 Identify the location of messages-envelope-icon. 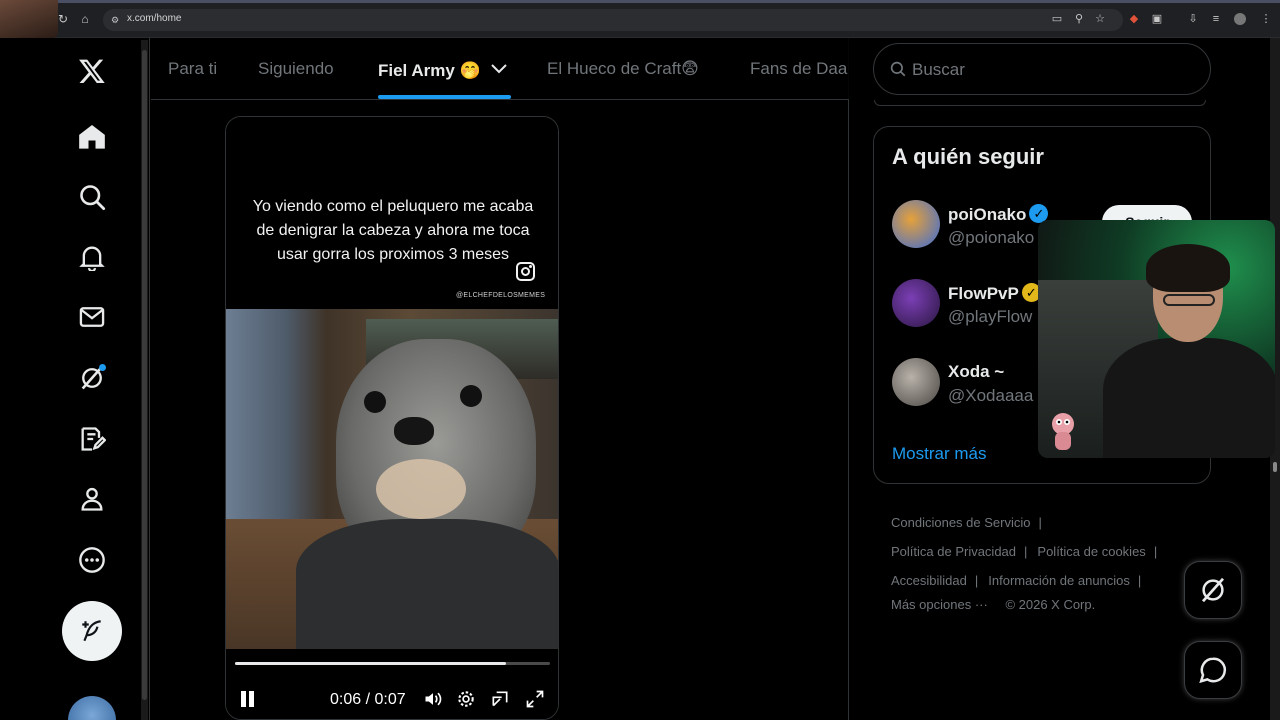
(92, 317).